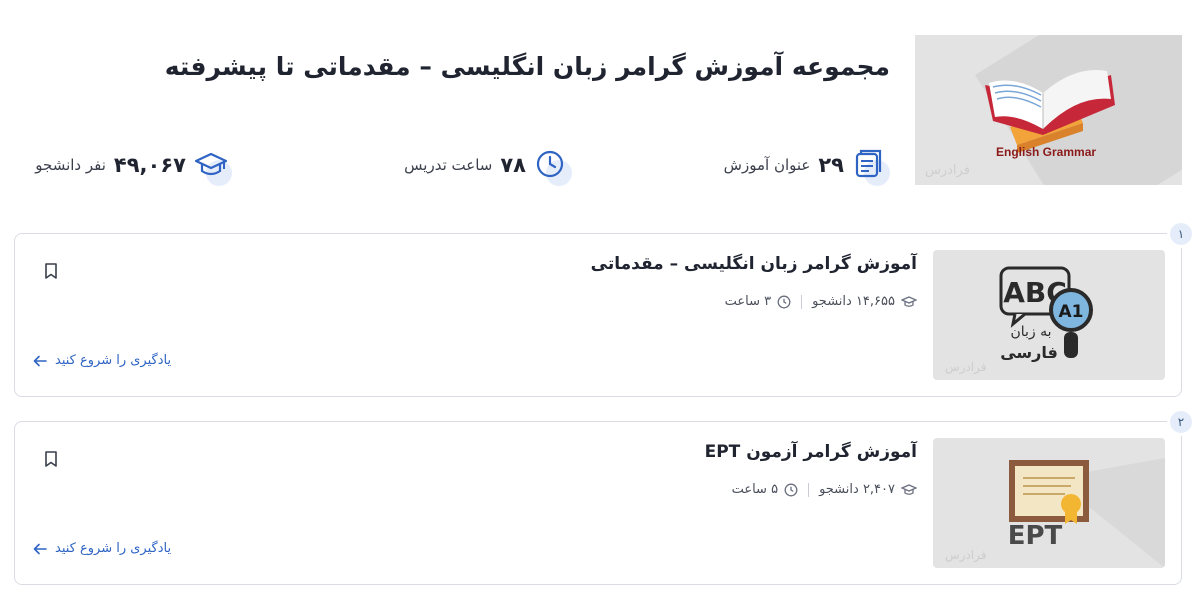 Image resolution: width=1202 pixels, height=600 pixels. I want to click on stat-hours: ۷۸ ساعت تدریس, so click(488, 166).